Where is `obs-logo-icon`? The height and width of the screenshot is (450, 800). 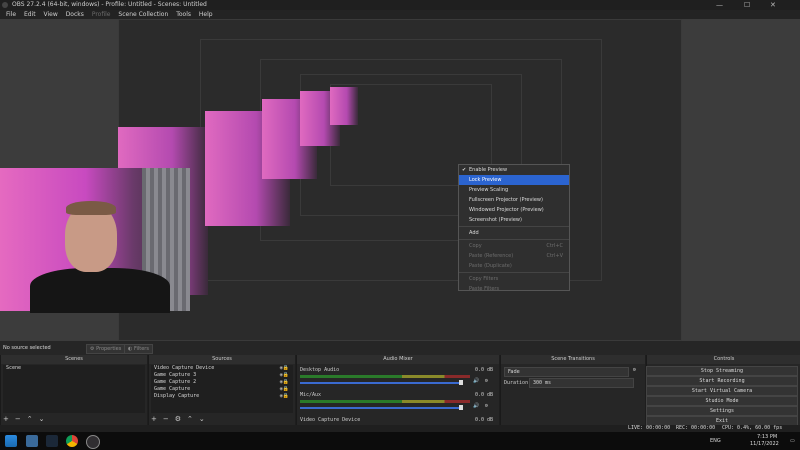
obs-logo-icon is located at coordinates (5, 5).